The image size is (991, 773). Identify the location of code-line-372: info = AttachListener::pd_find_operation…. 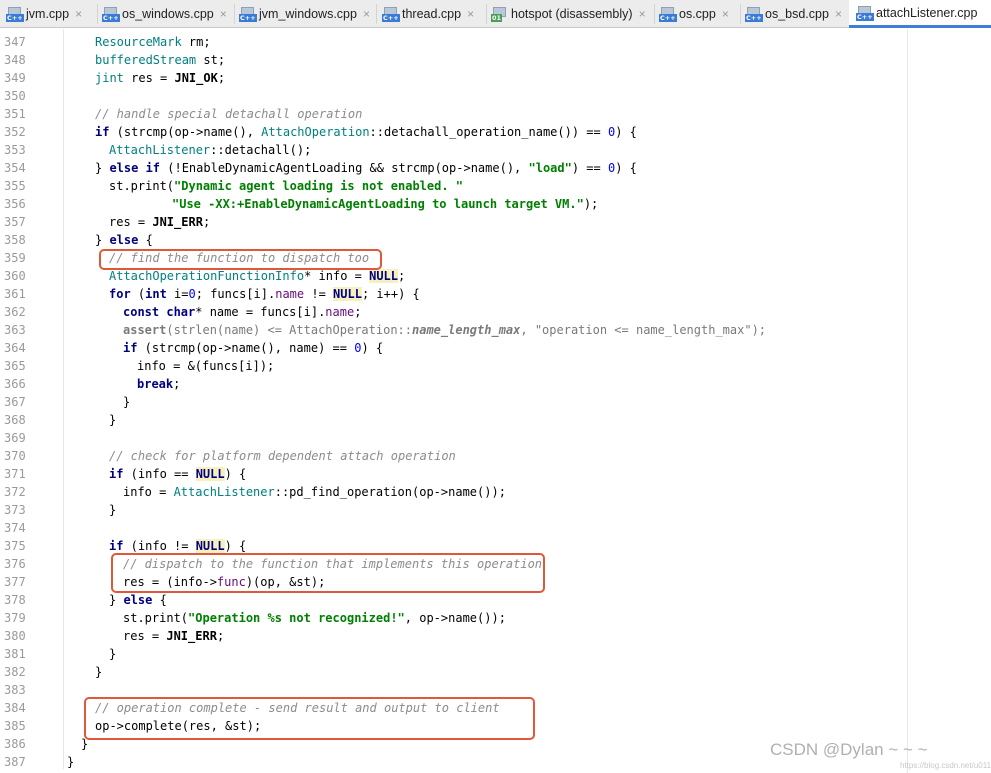
(314, 492).